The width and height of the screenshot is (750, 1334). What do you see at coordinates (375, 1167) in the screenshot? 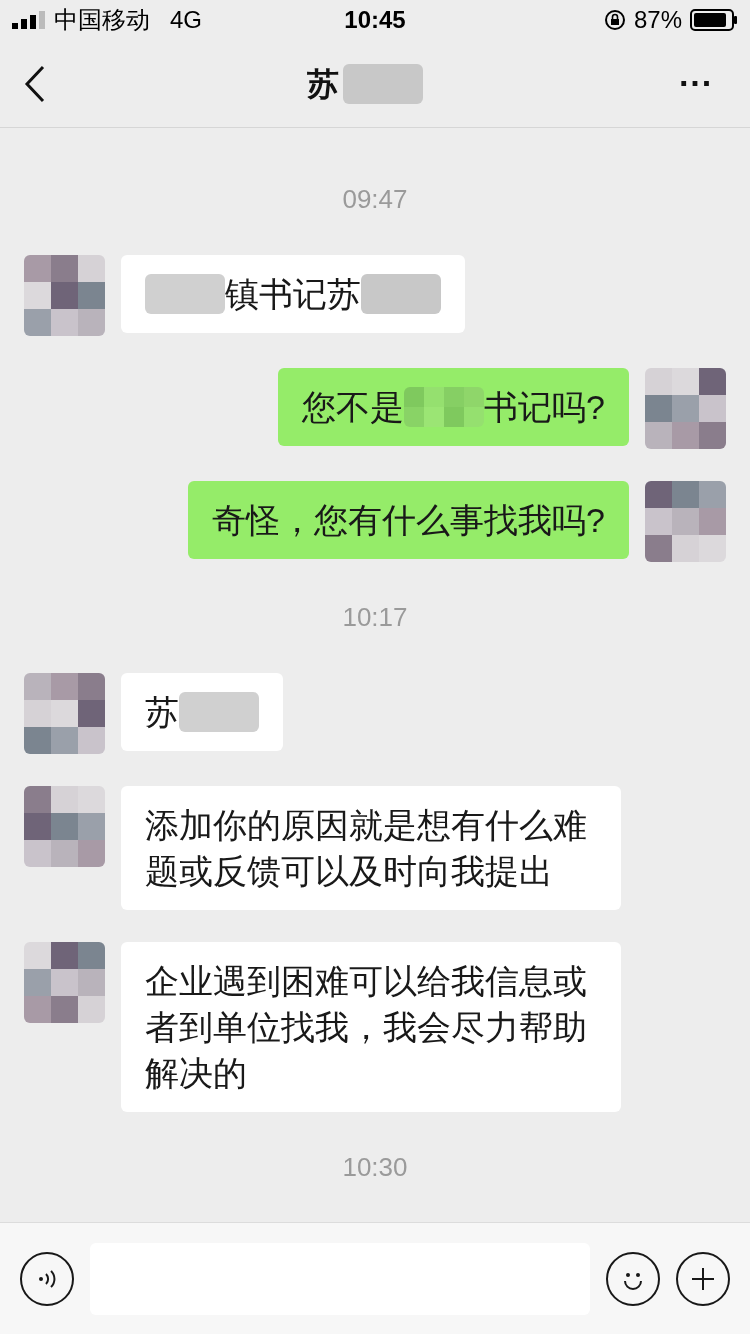
I see `timestamp: 10:30` at bounding box center [375, 1167].